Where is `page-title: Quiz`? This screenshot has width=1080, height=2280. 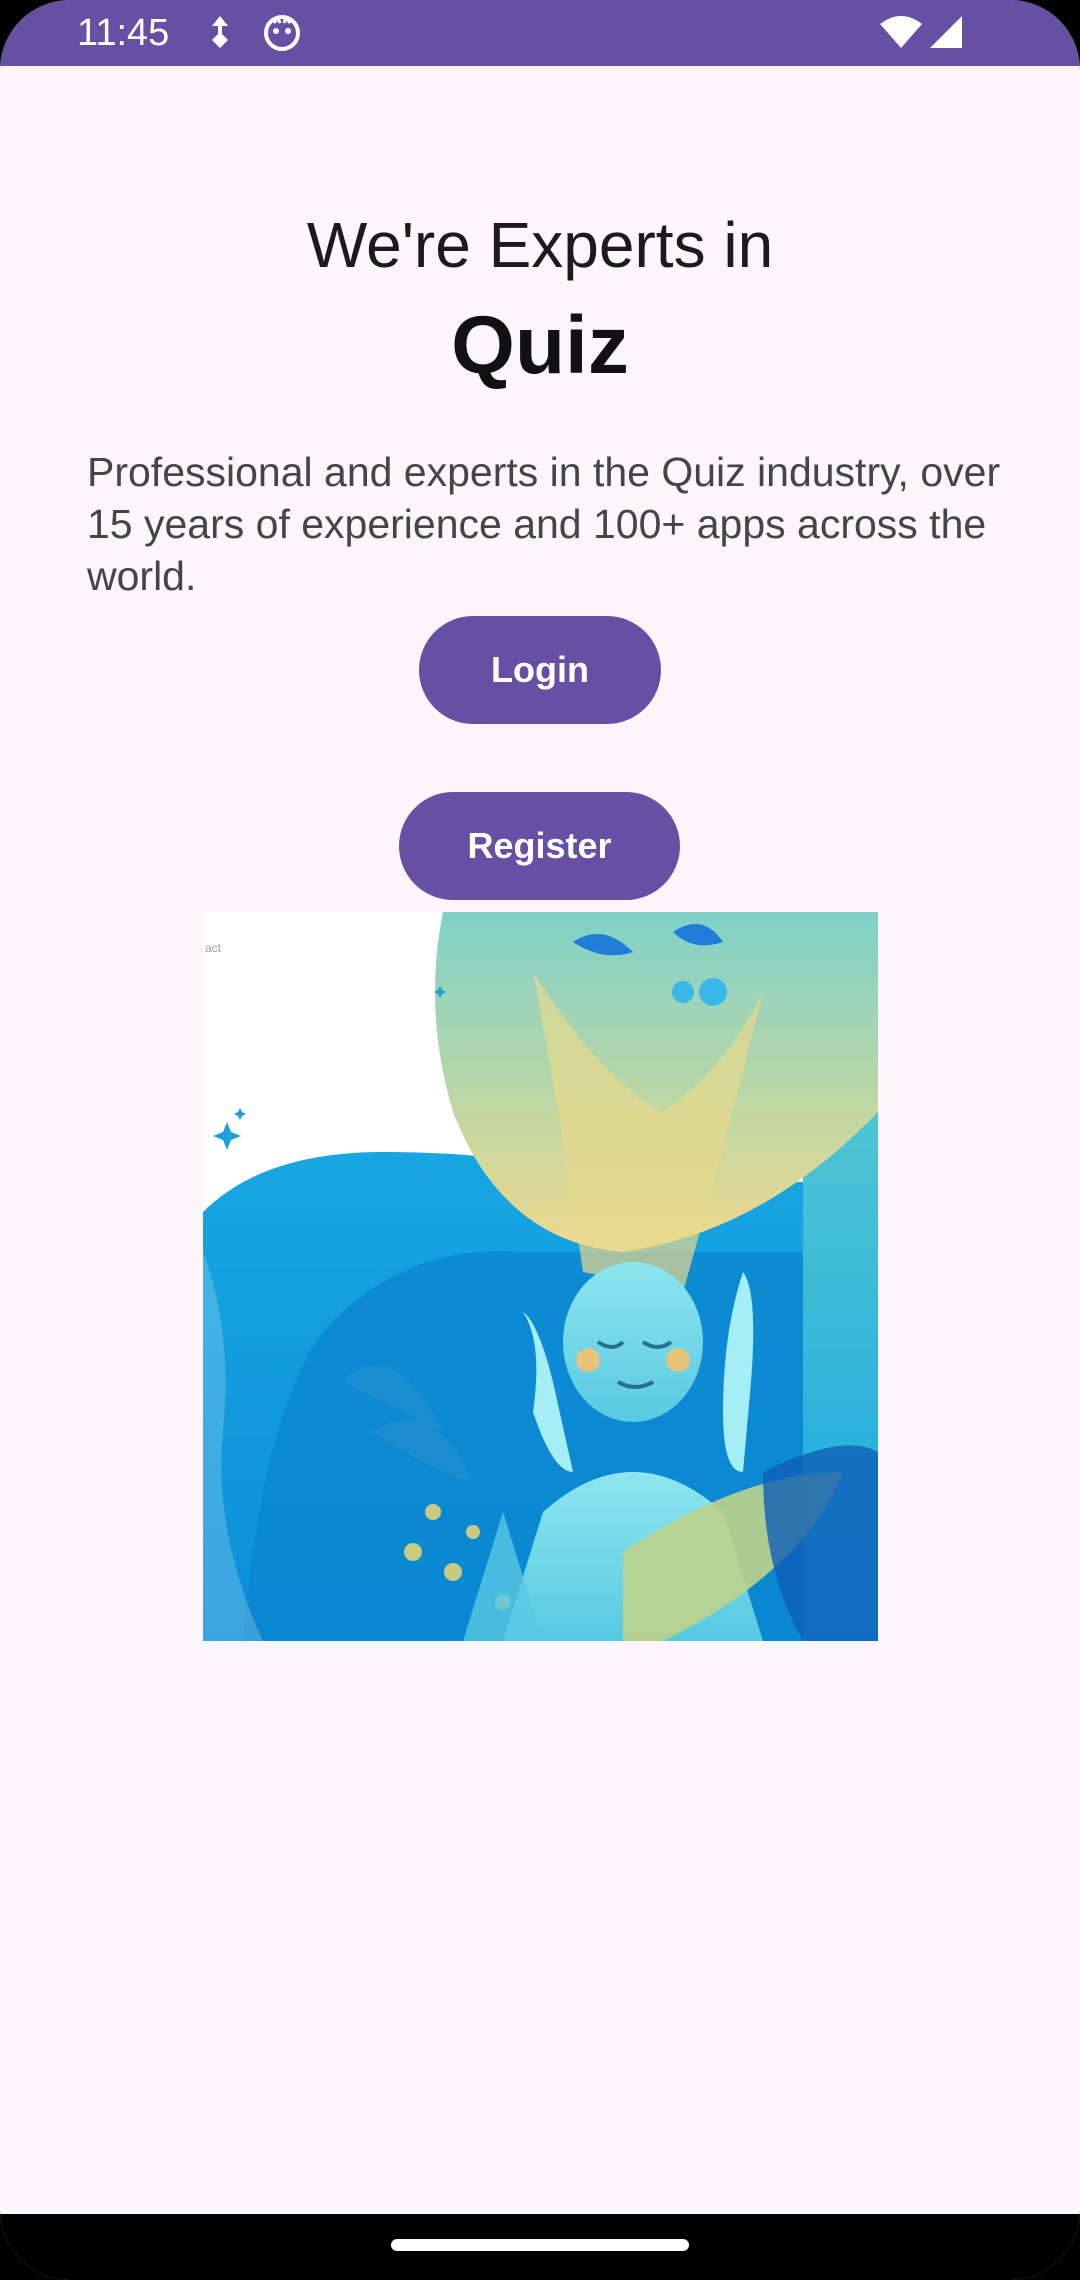 page-title: Quiz is located at coordinates (540, 345).